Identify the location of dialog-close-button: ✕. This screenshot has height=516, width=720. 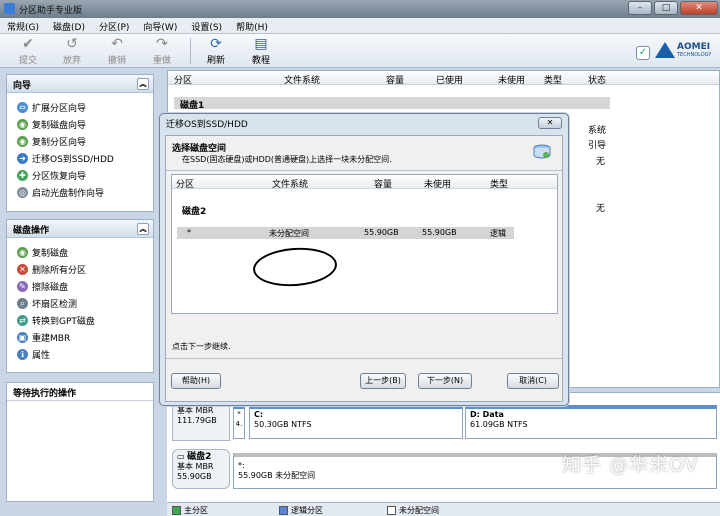
(550, 123).